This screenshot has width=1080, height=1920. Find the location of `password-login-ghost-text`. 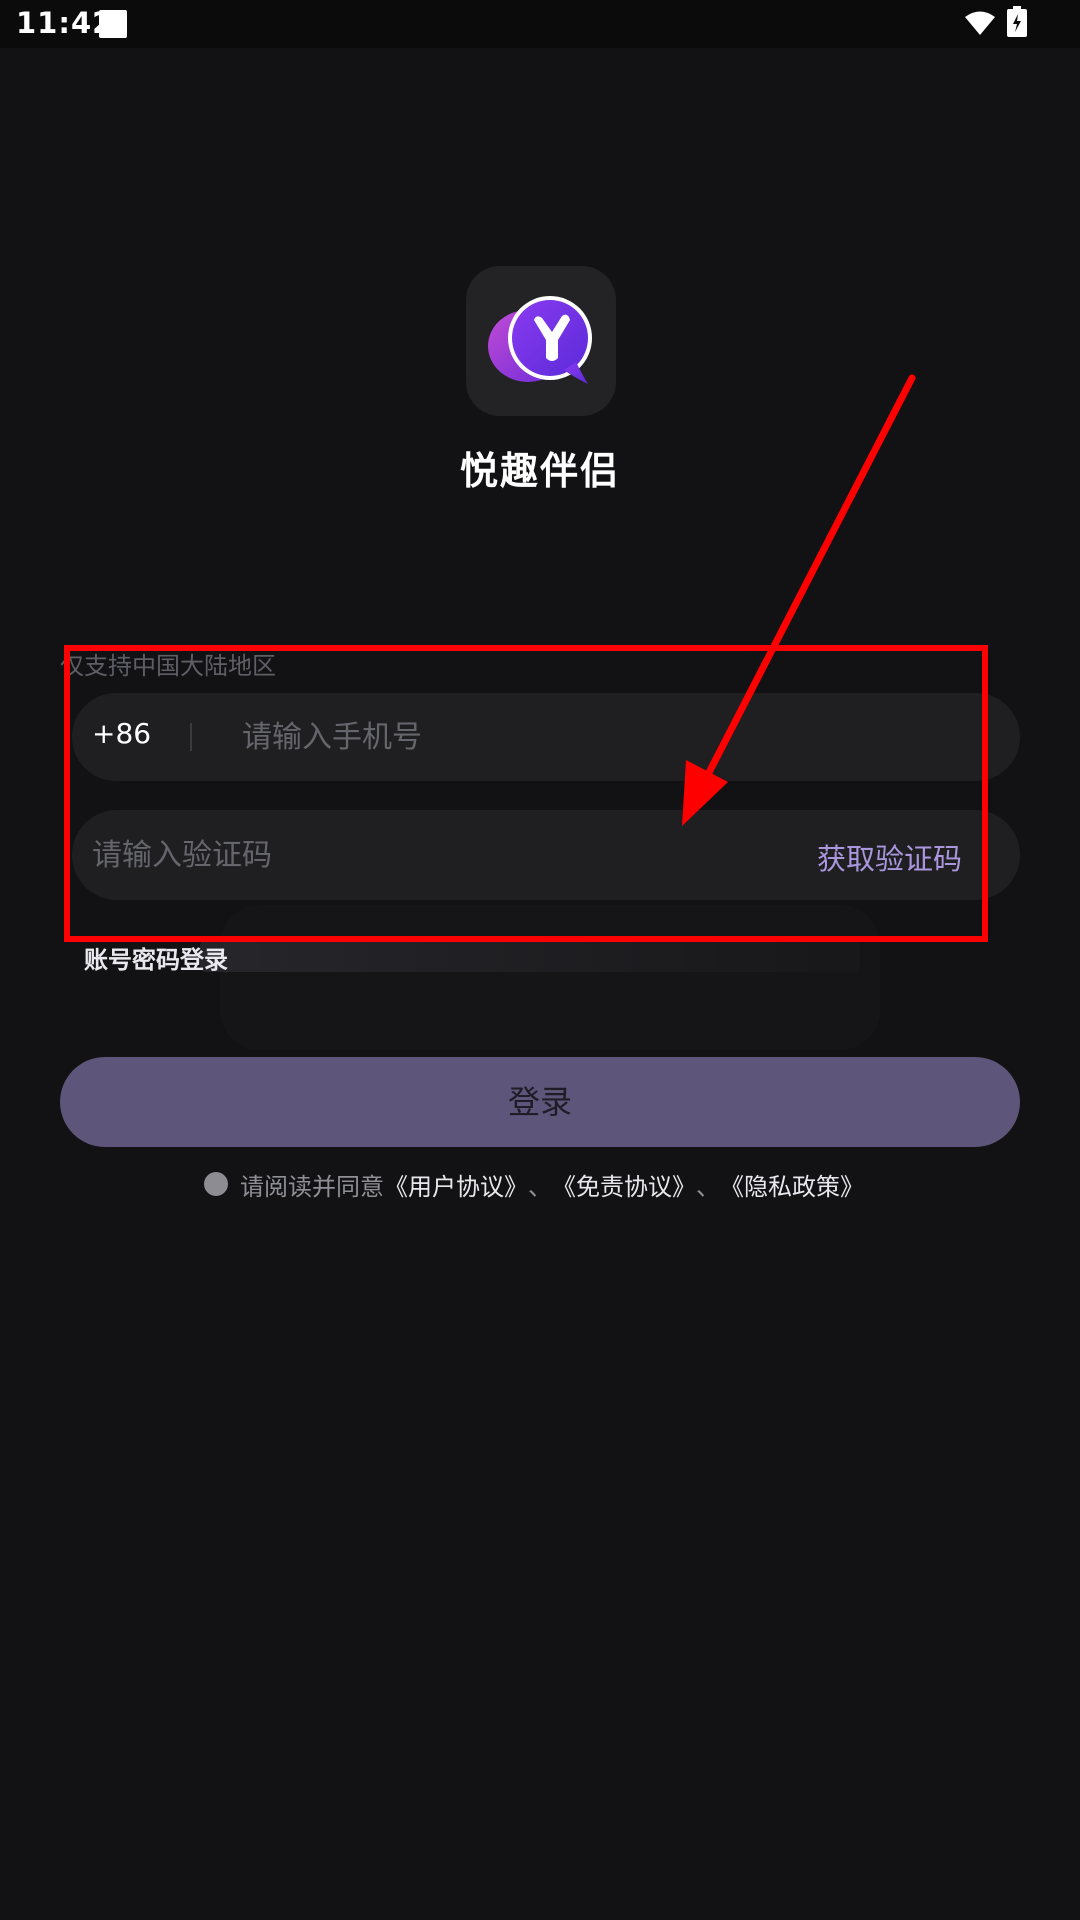

password-login-ghost-text is located at coordinates (530, 956).